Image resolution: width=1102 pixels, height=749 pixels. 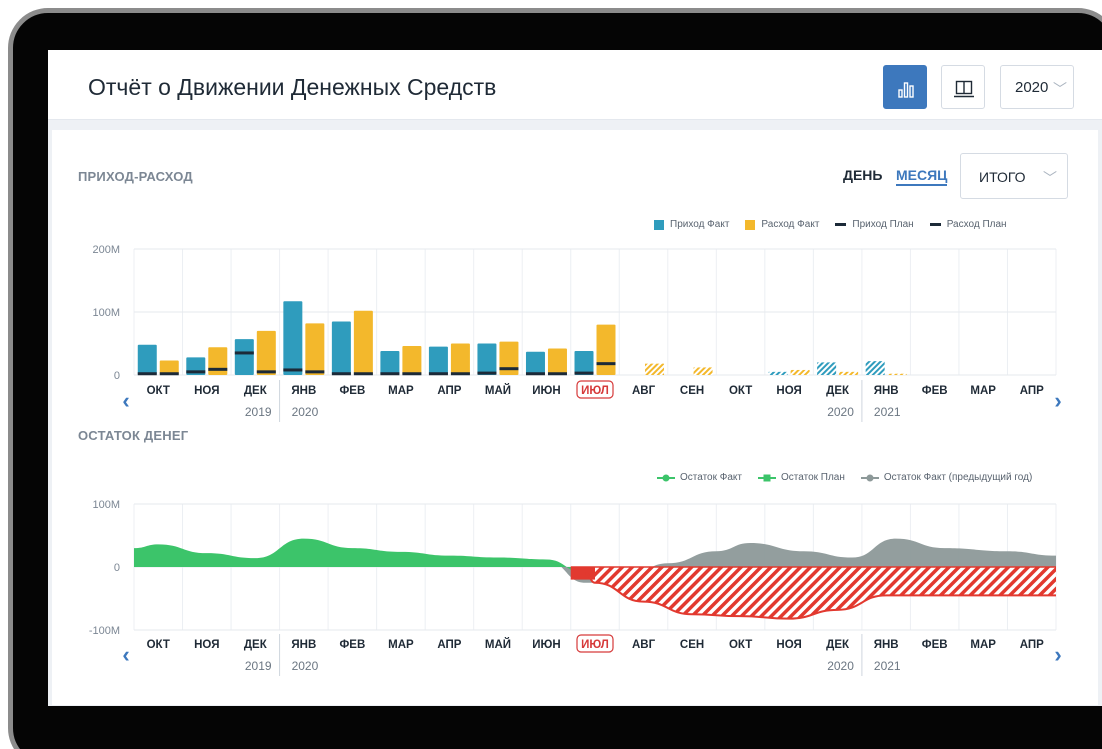 I want to click on balance-x-tick-label: СЕН, so click(x=692, y=645).